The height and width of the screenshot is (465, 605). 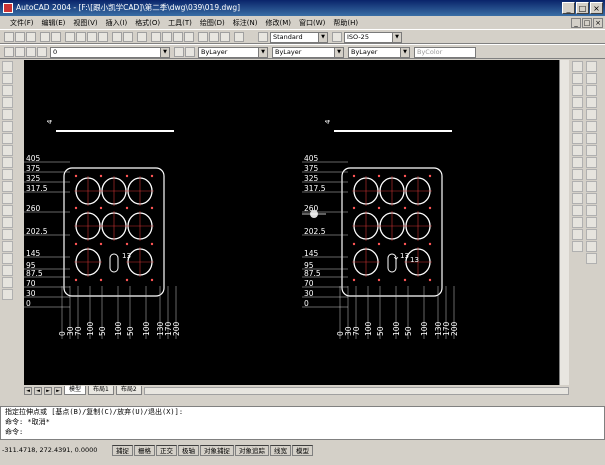 What do you see at coordinates (577, 150) in the screenshot?
I see `scale-icon` at bounding box center [577, 150].